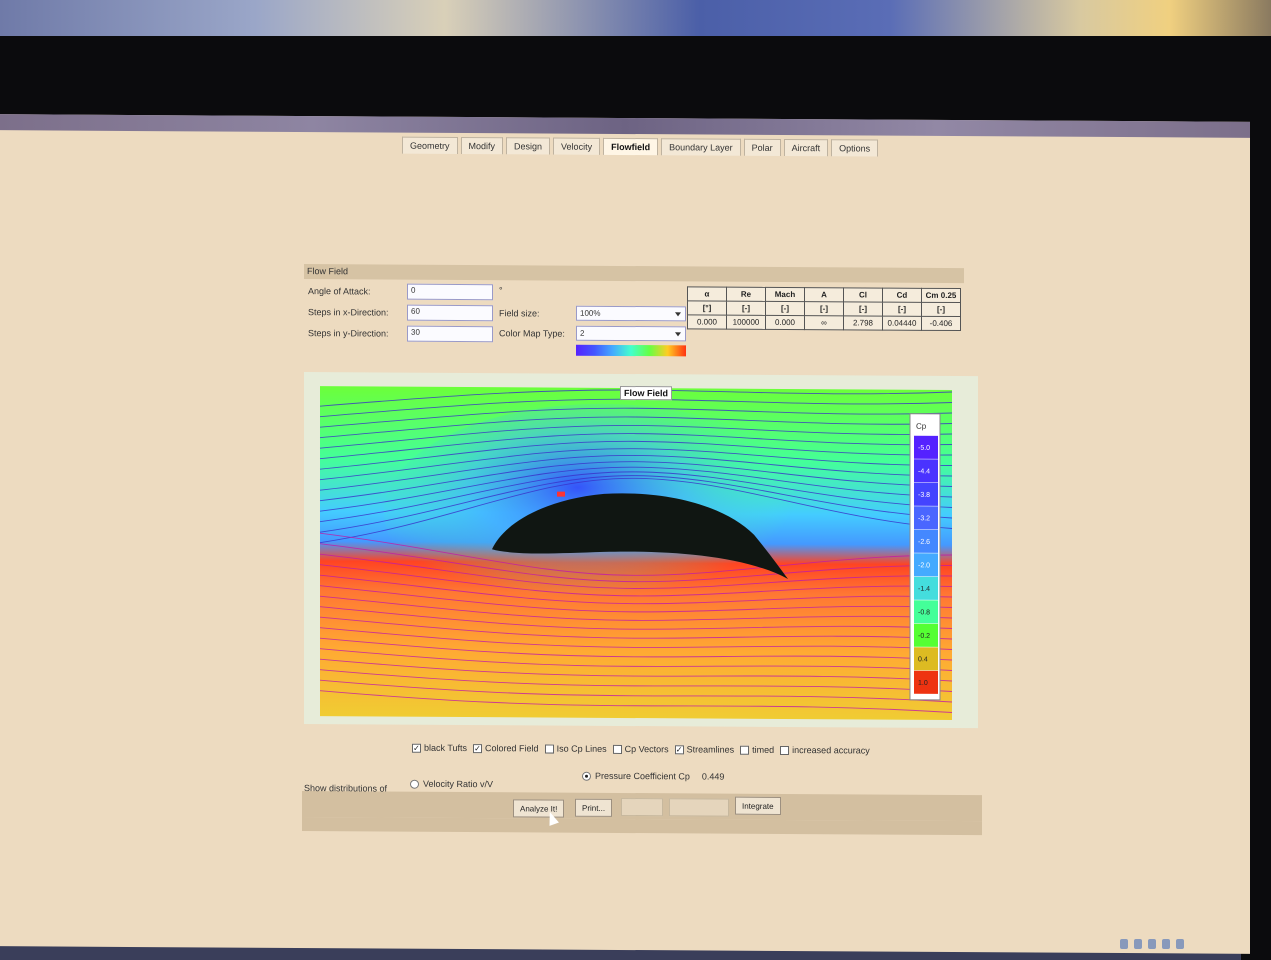  I want to click on tab-polar: Polar, so click(762, 147).